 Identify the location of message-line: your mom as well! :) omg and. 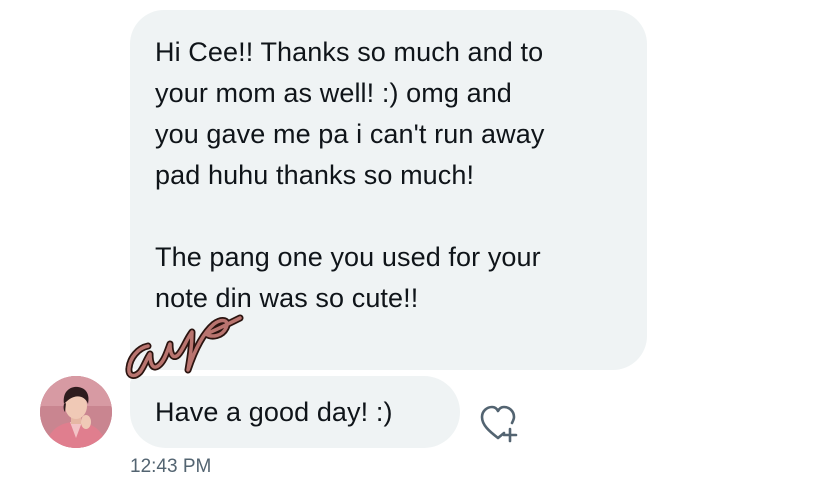
(333, 93).